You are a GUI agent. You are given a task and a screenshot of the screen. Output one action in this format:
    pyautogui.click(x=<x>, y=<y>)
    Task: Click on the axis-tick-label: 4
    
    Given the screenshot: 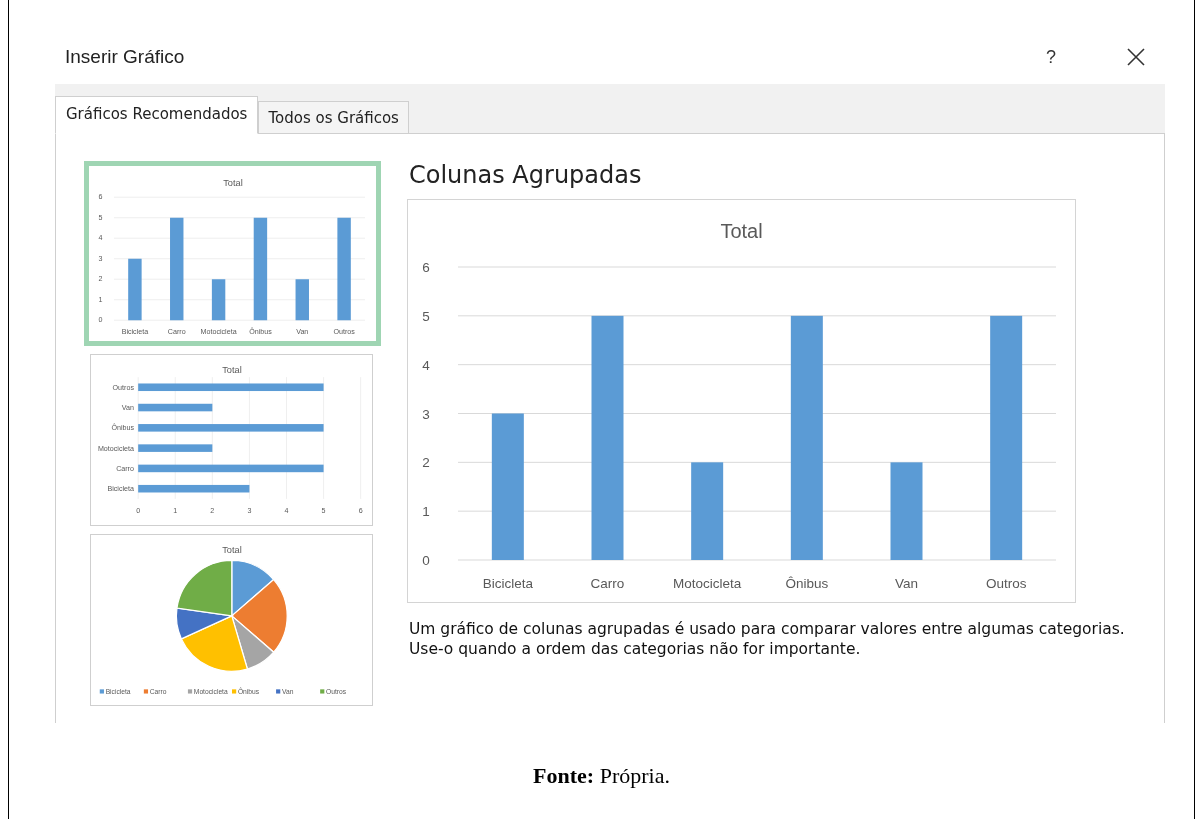 What is the action you would take?
    pyautogui.click(x=426, y=365)
    